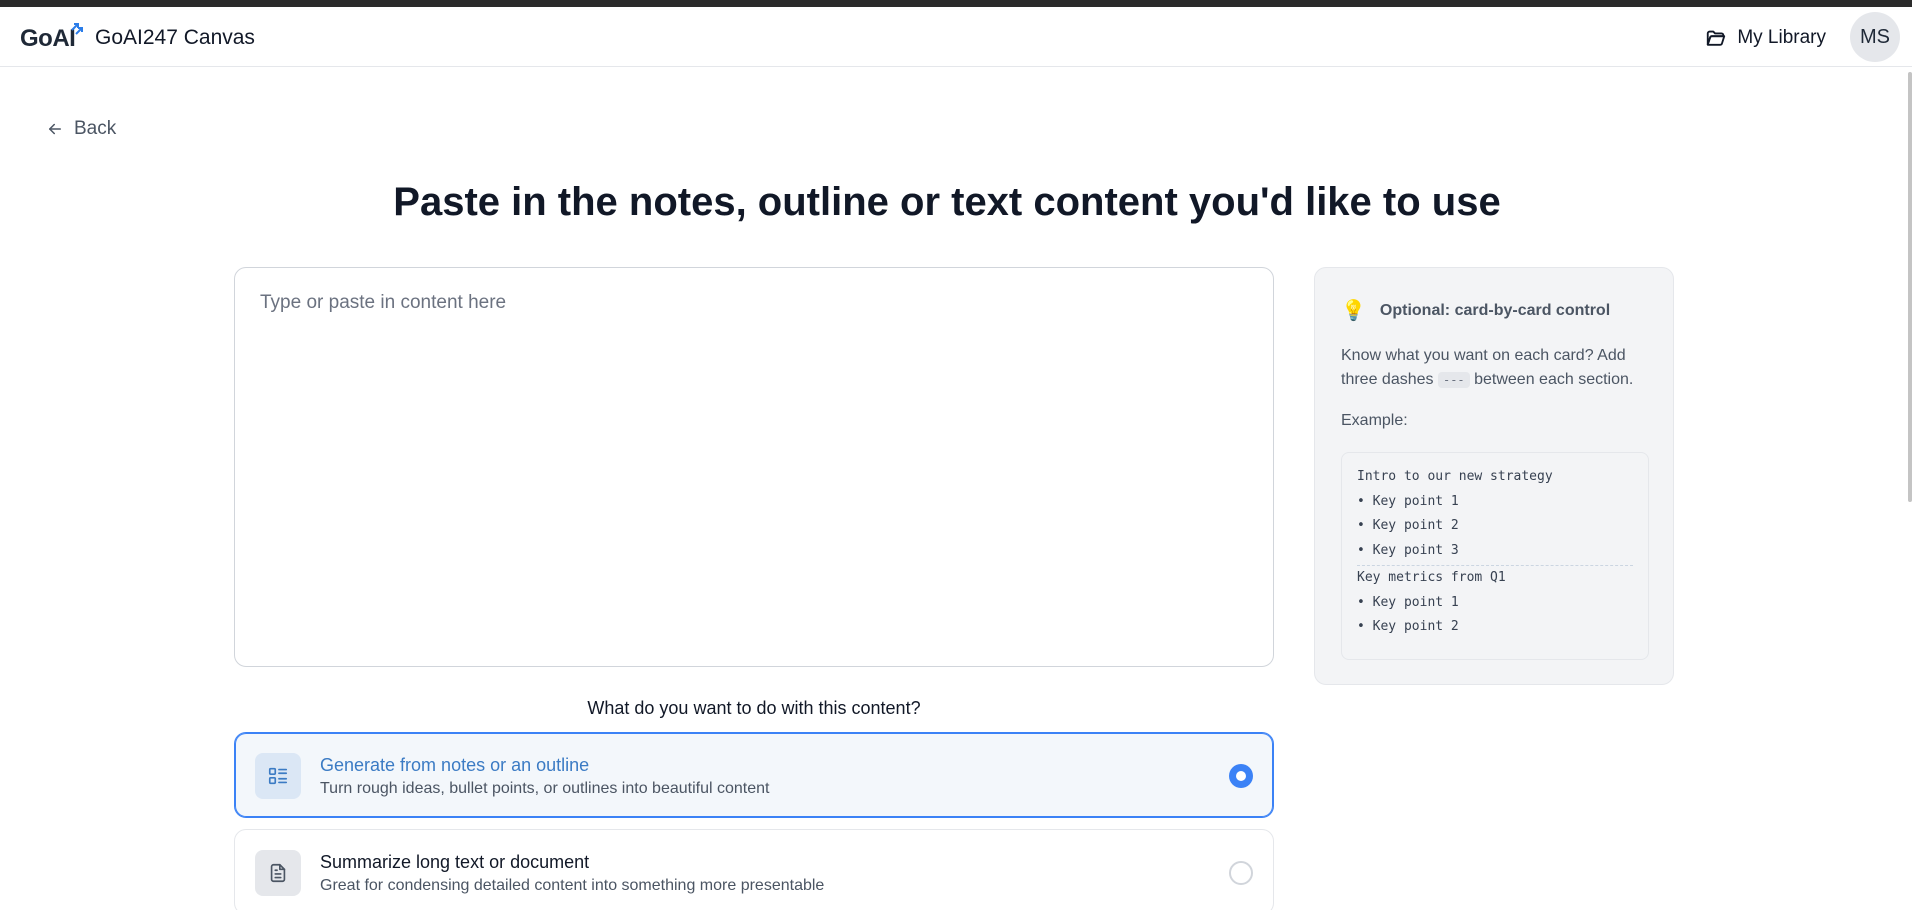  Describe the element at coordinates (1716, 38) in the screenshot. I see `folder-open-icon` at that location.